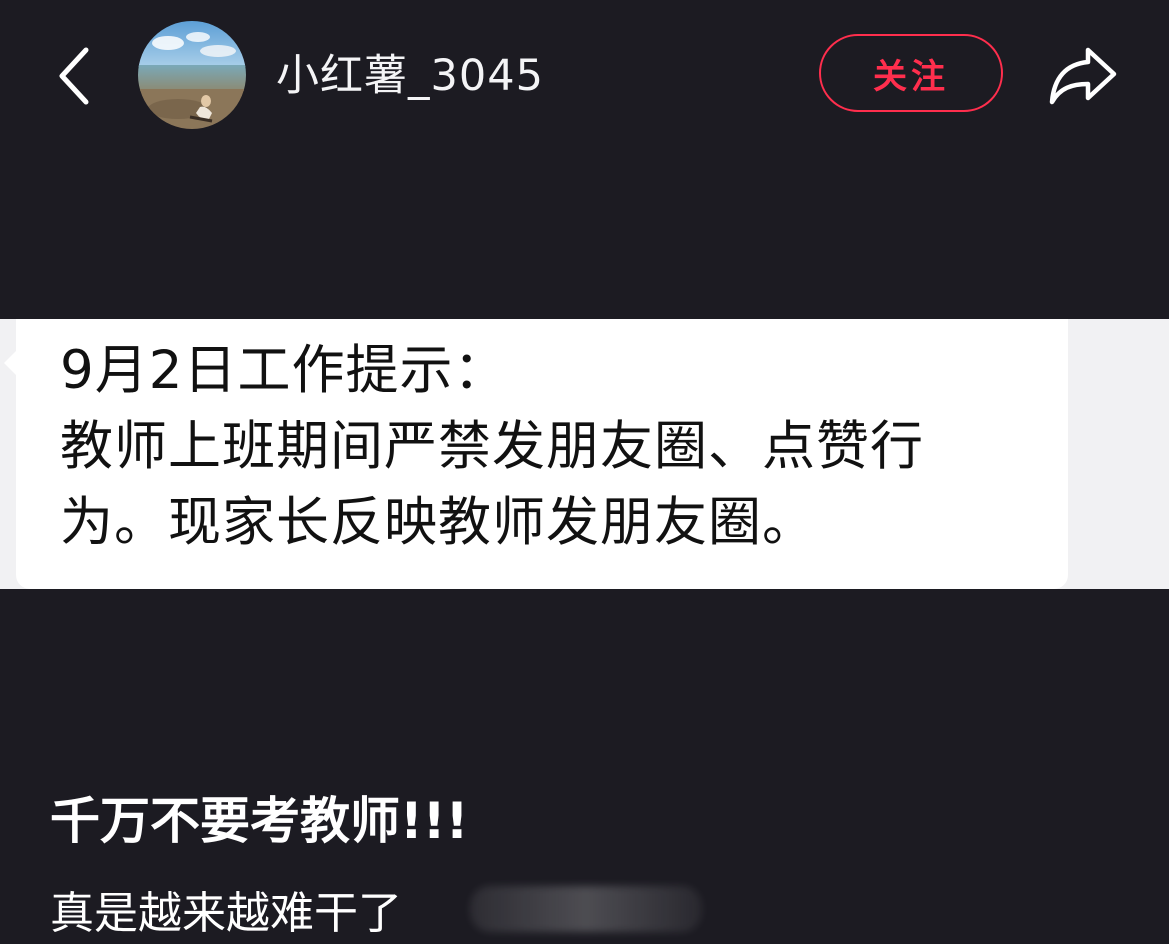 This screenshot has height=944, width=1169. I want to click on avatar, so click(192, 75).